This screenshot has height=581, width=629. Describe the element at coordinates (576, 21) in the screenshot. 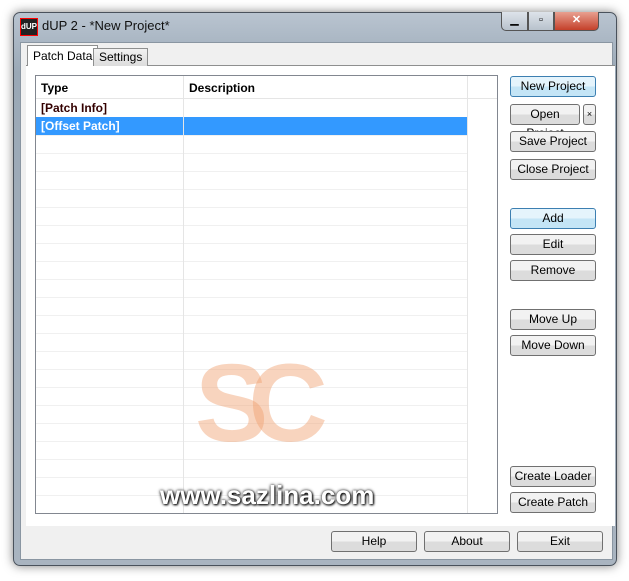

I see `close-button: ✕` at that location.